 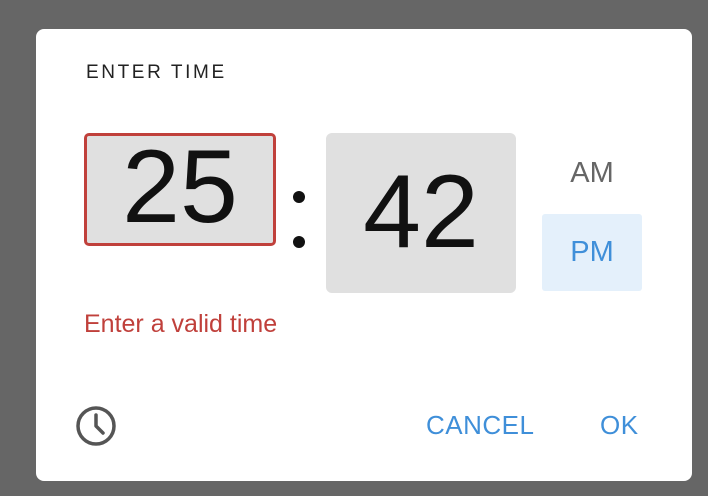 What do you see at coordinates (592, 173) in the screenshot?
I see `am-button: AM` at bounding box center [592, 173].